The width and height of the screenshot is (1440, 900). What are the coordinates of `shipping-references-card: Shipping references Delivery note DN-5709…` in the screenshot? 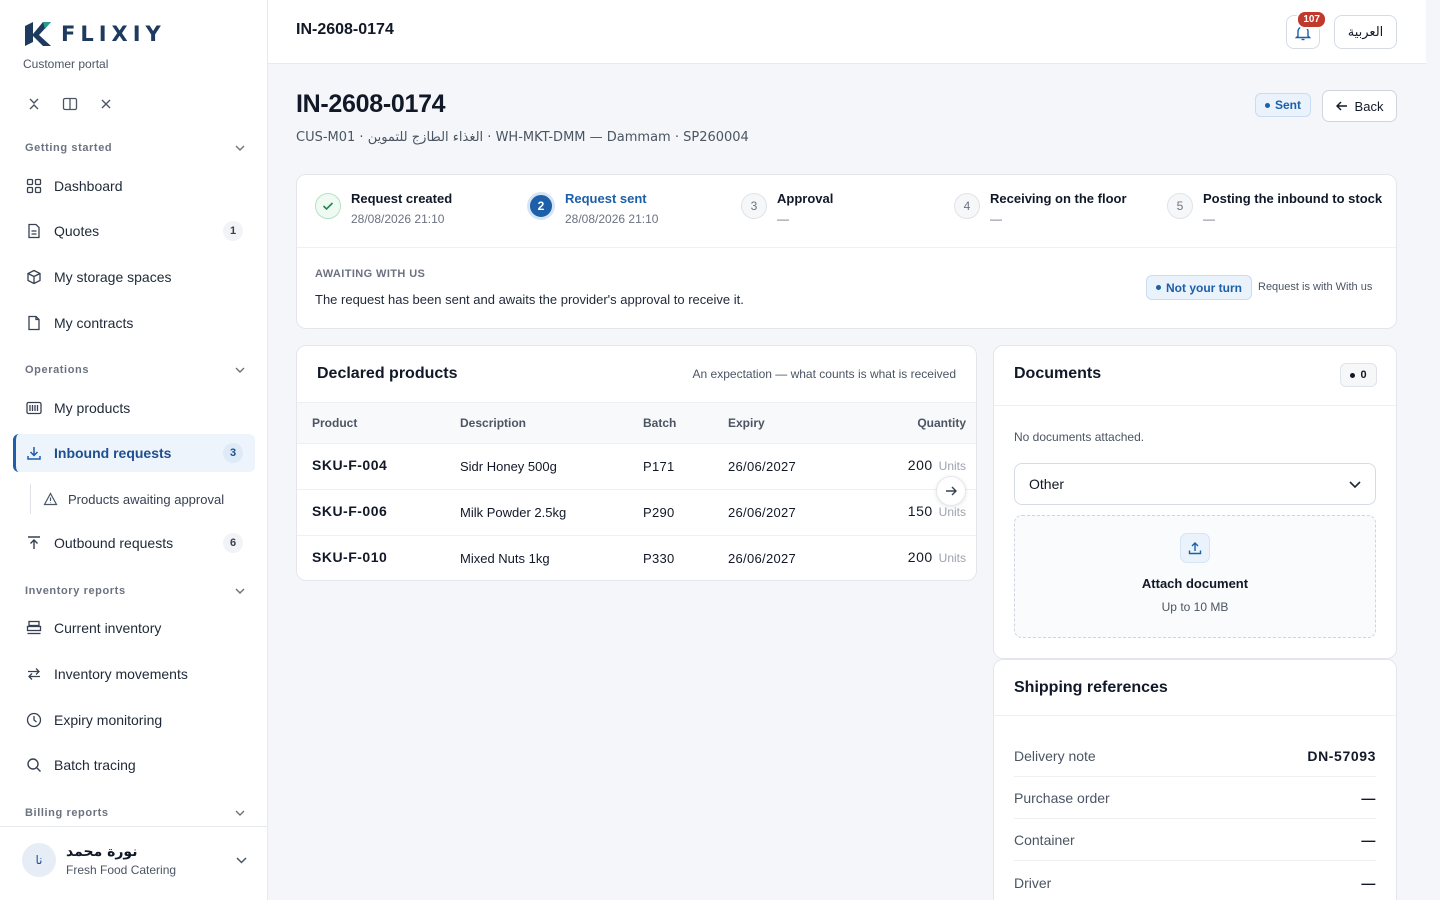 It's located at (1195, 779).